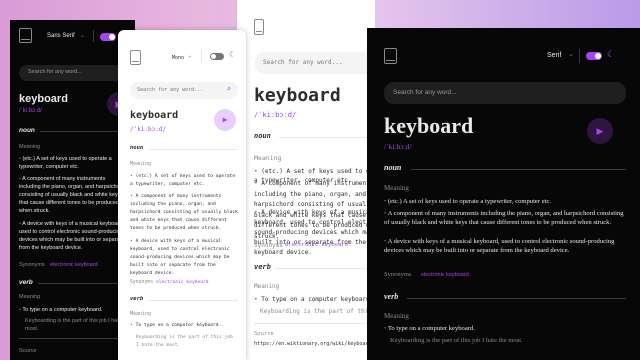  Describe the element at coordinates (178, 58) in the screenshot. I see `font-selector-value: Mono` at that location.